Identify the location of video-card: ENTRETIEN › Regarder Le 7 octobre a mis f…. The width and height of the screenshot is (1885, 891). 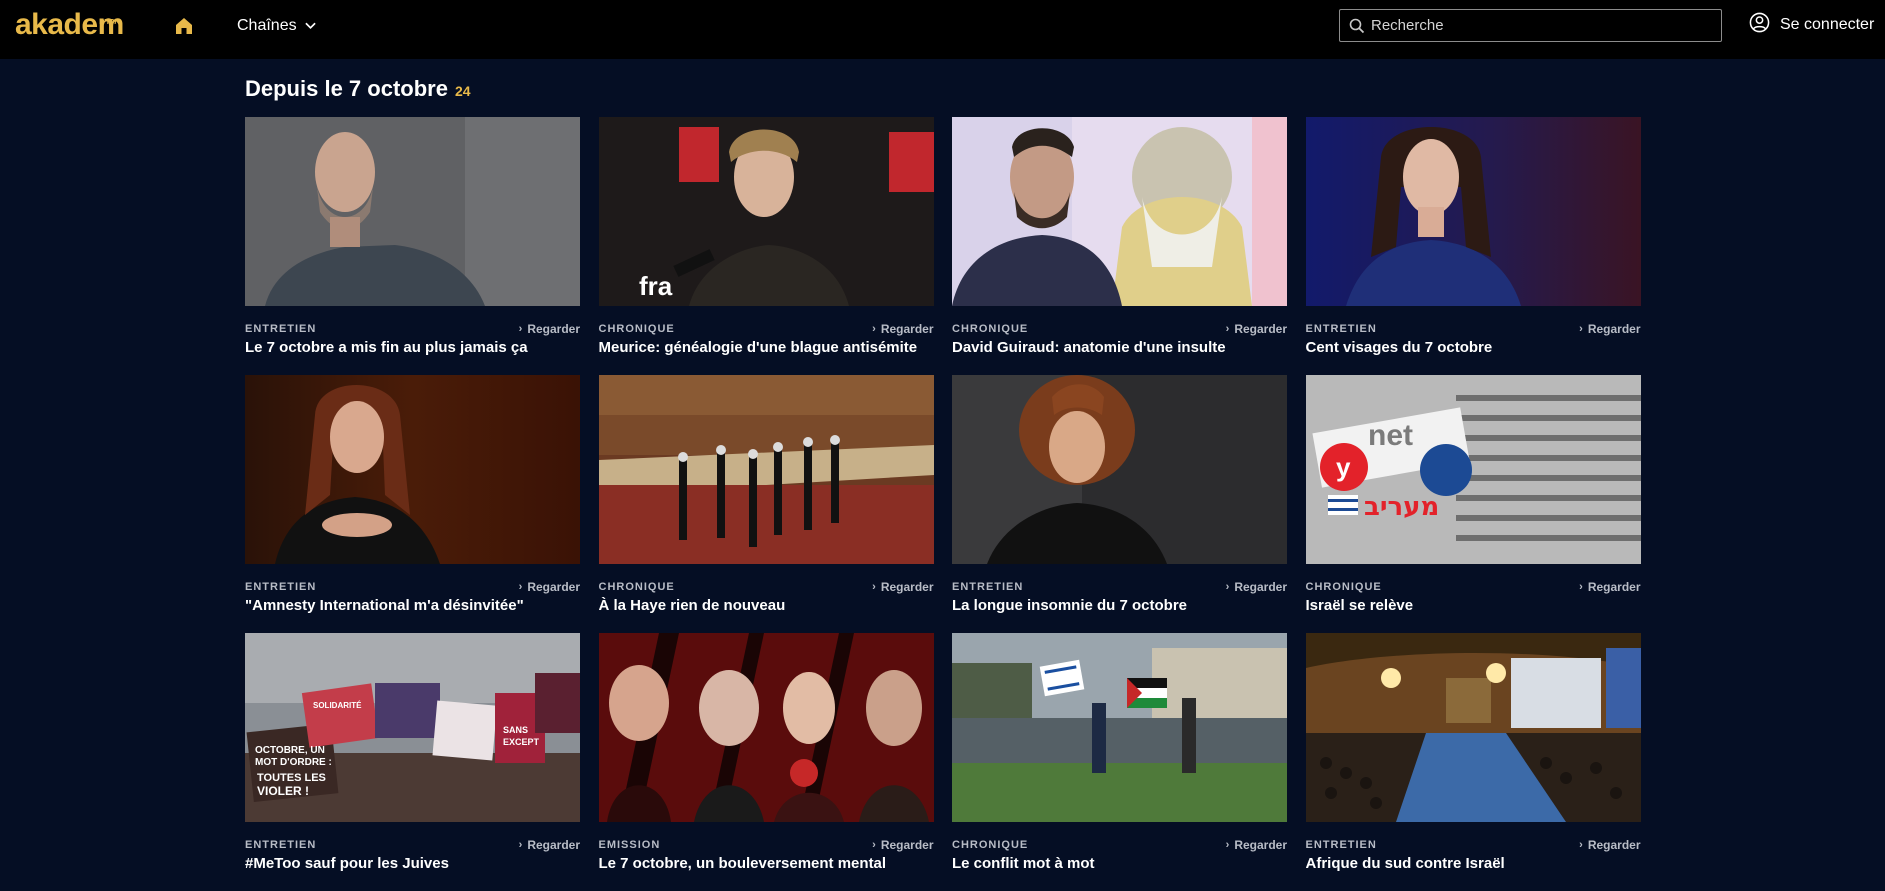
(412, 246).